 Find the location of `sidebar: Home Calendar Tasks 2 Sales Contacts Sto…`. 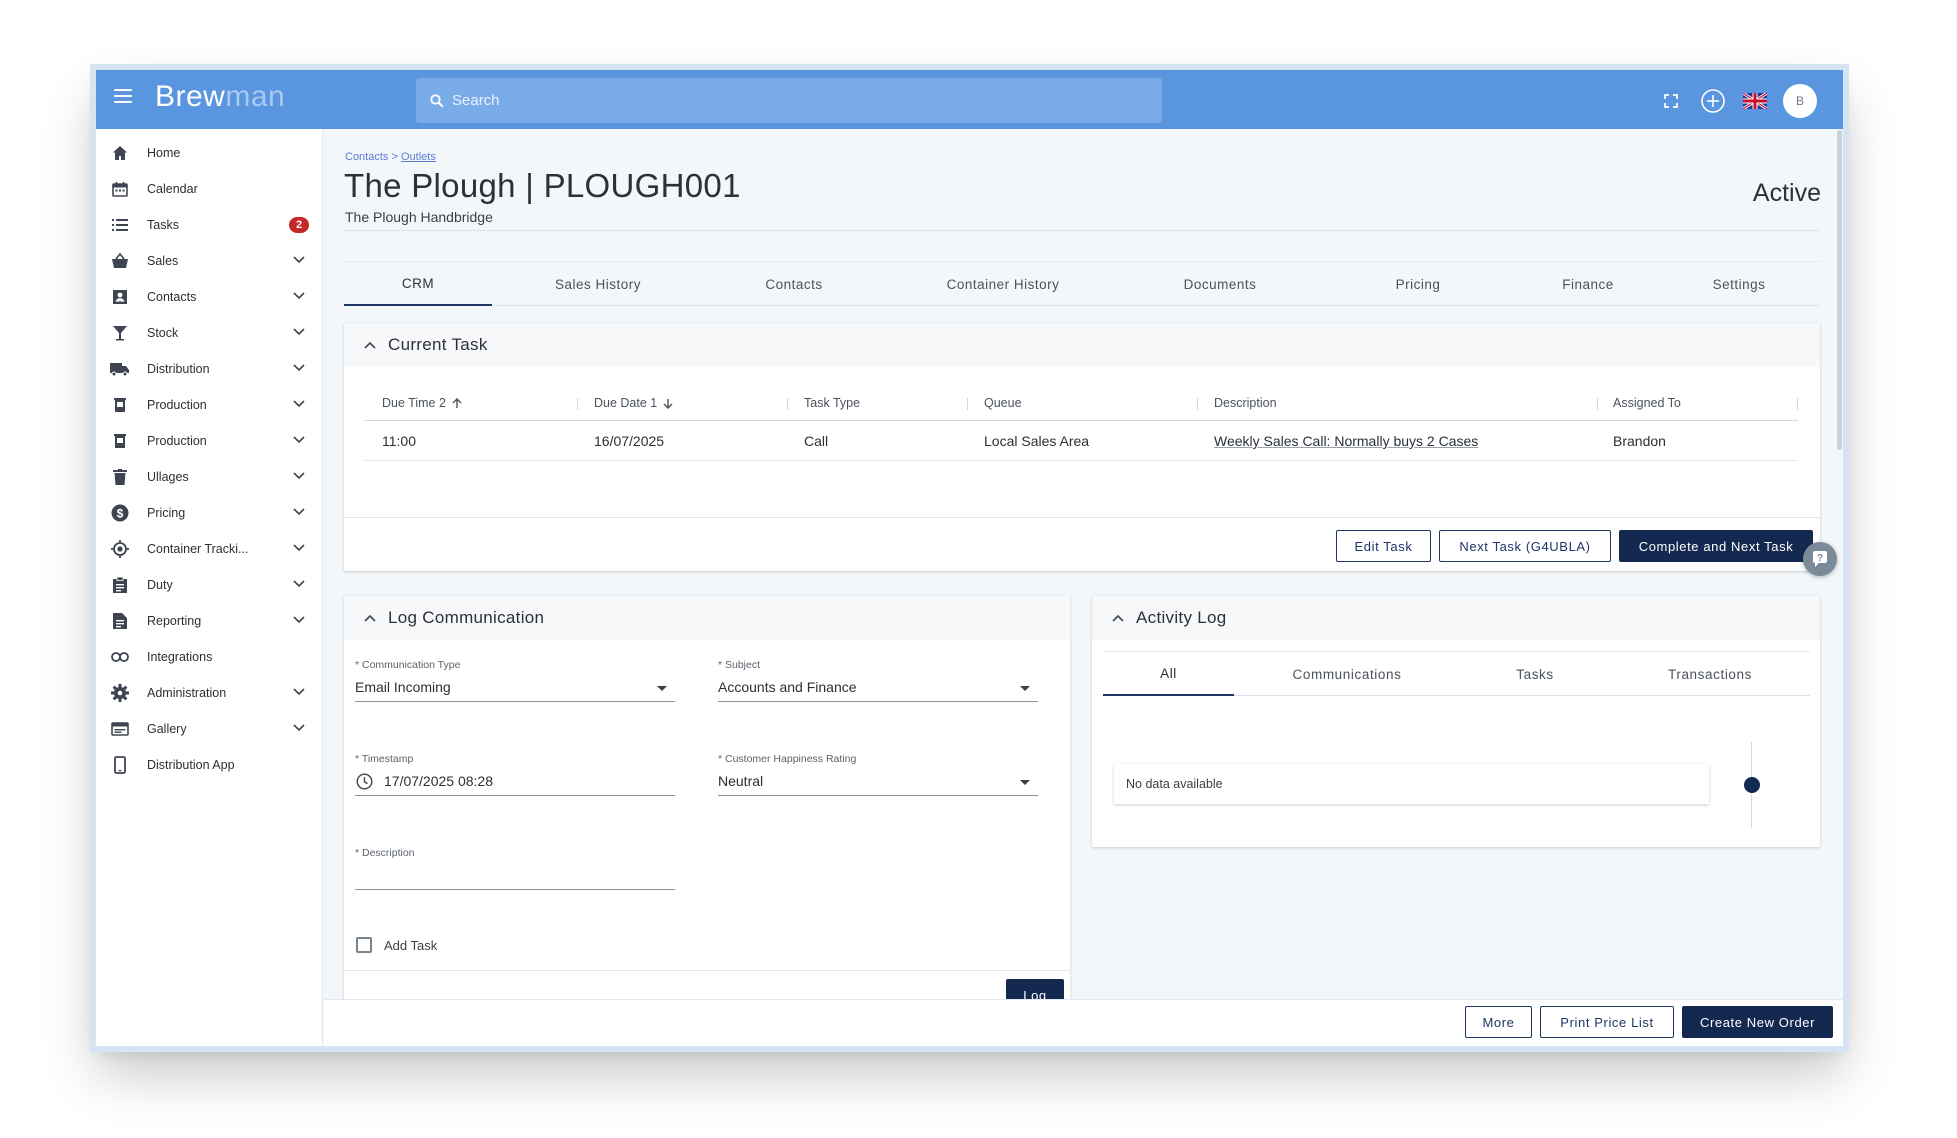

sidebar: Home Calendar Tasks 2 Sales Contacts Sto… is located at coordinates (209, 587).